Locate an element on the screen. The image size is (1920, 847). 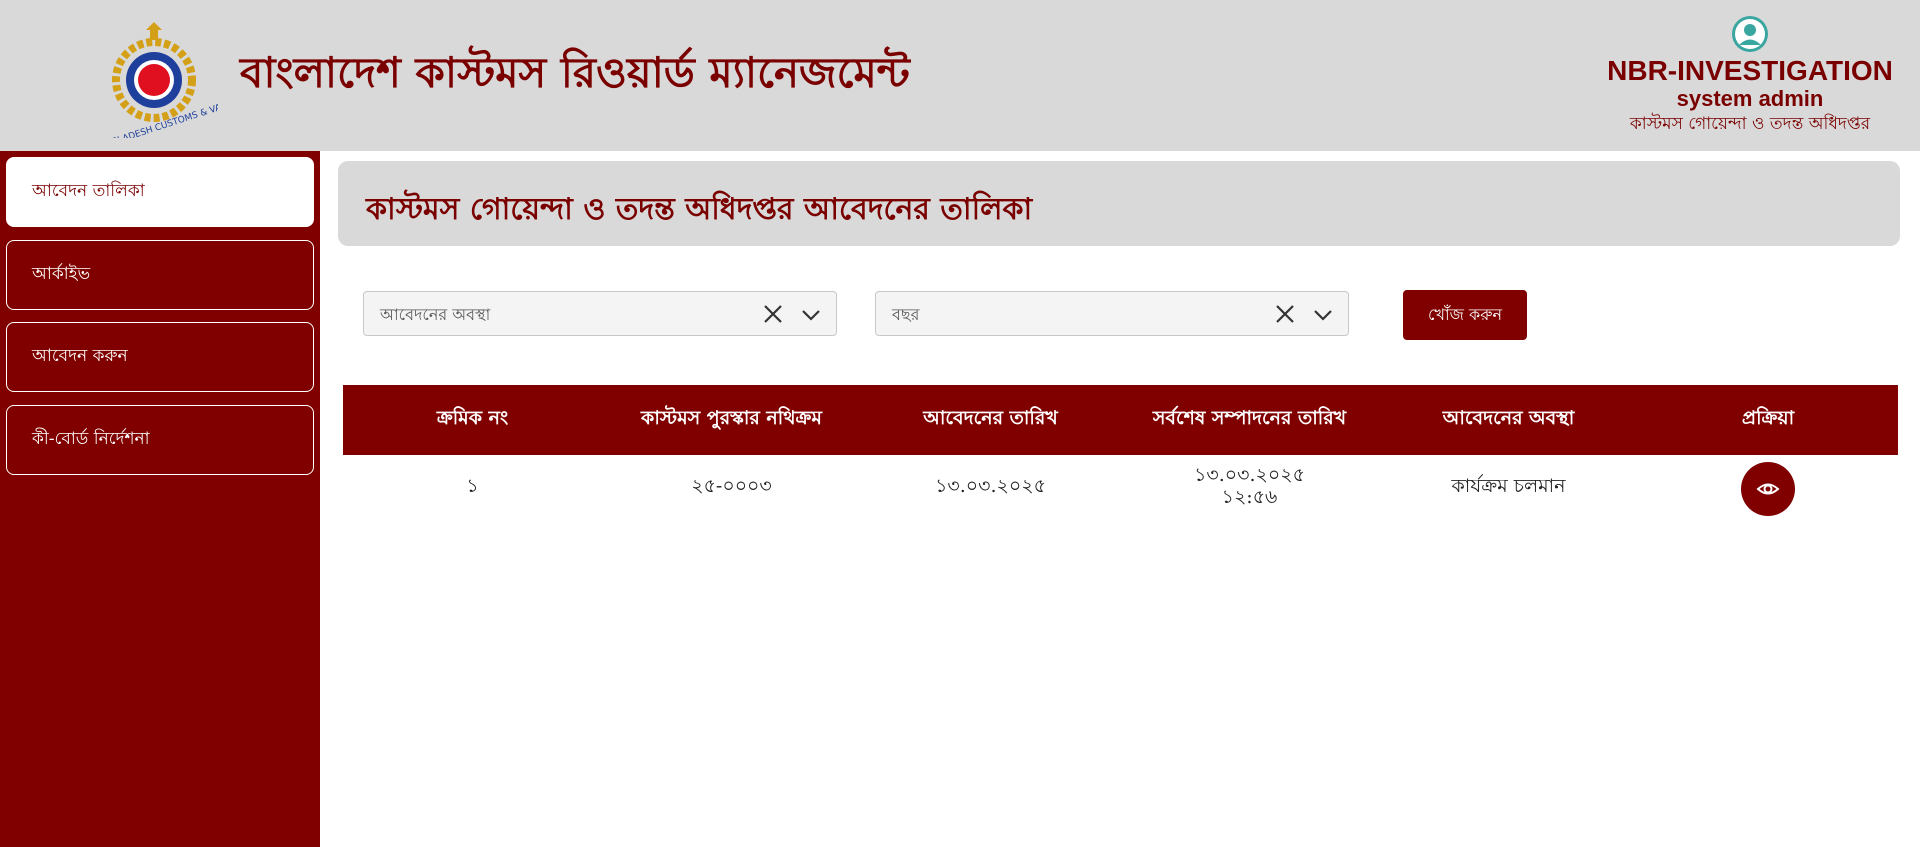
user-department: কাস্টমস গোয়েন্দা ও তদন্ত অধিদপ্তর is located at coordinates (1750, 124).